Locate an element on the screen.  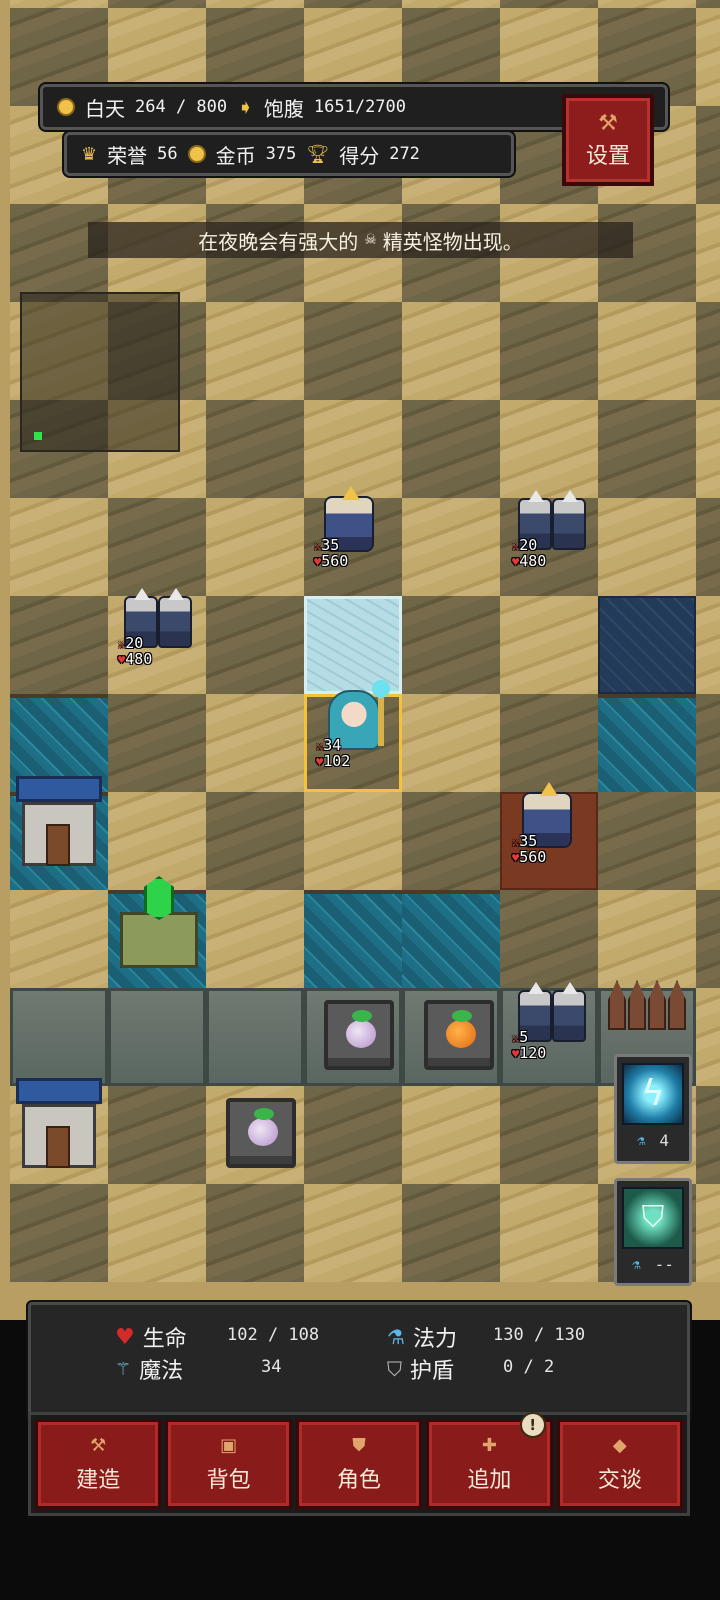
coin-icon is located at coordinates (196, 154).